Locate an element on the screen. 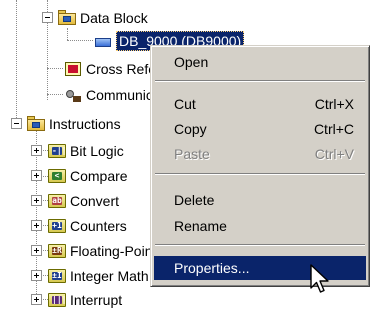 The width and height of the screenshot is (371, 314). floating-point-icon: ±R is located at coordinates (57, 251).